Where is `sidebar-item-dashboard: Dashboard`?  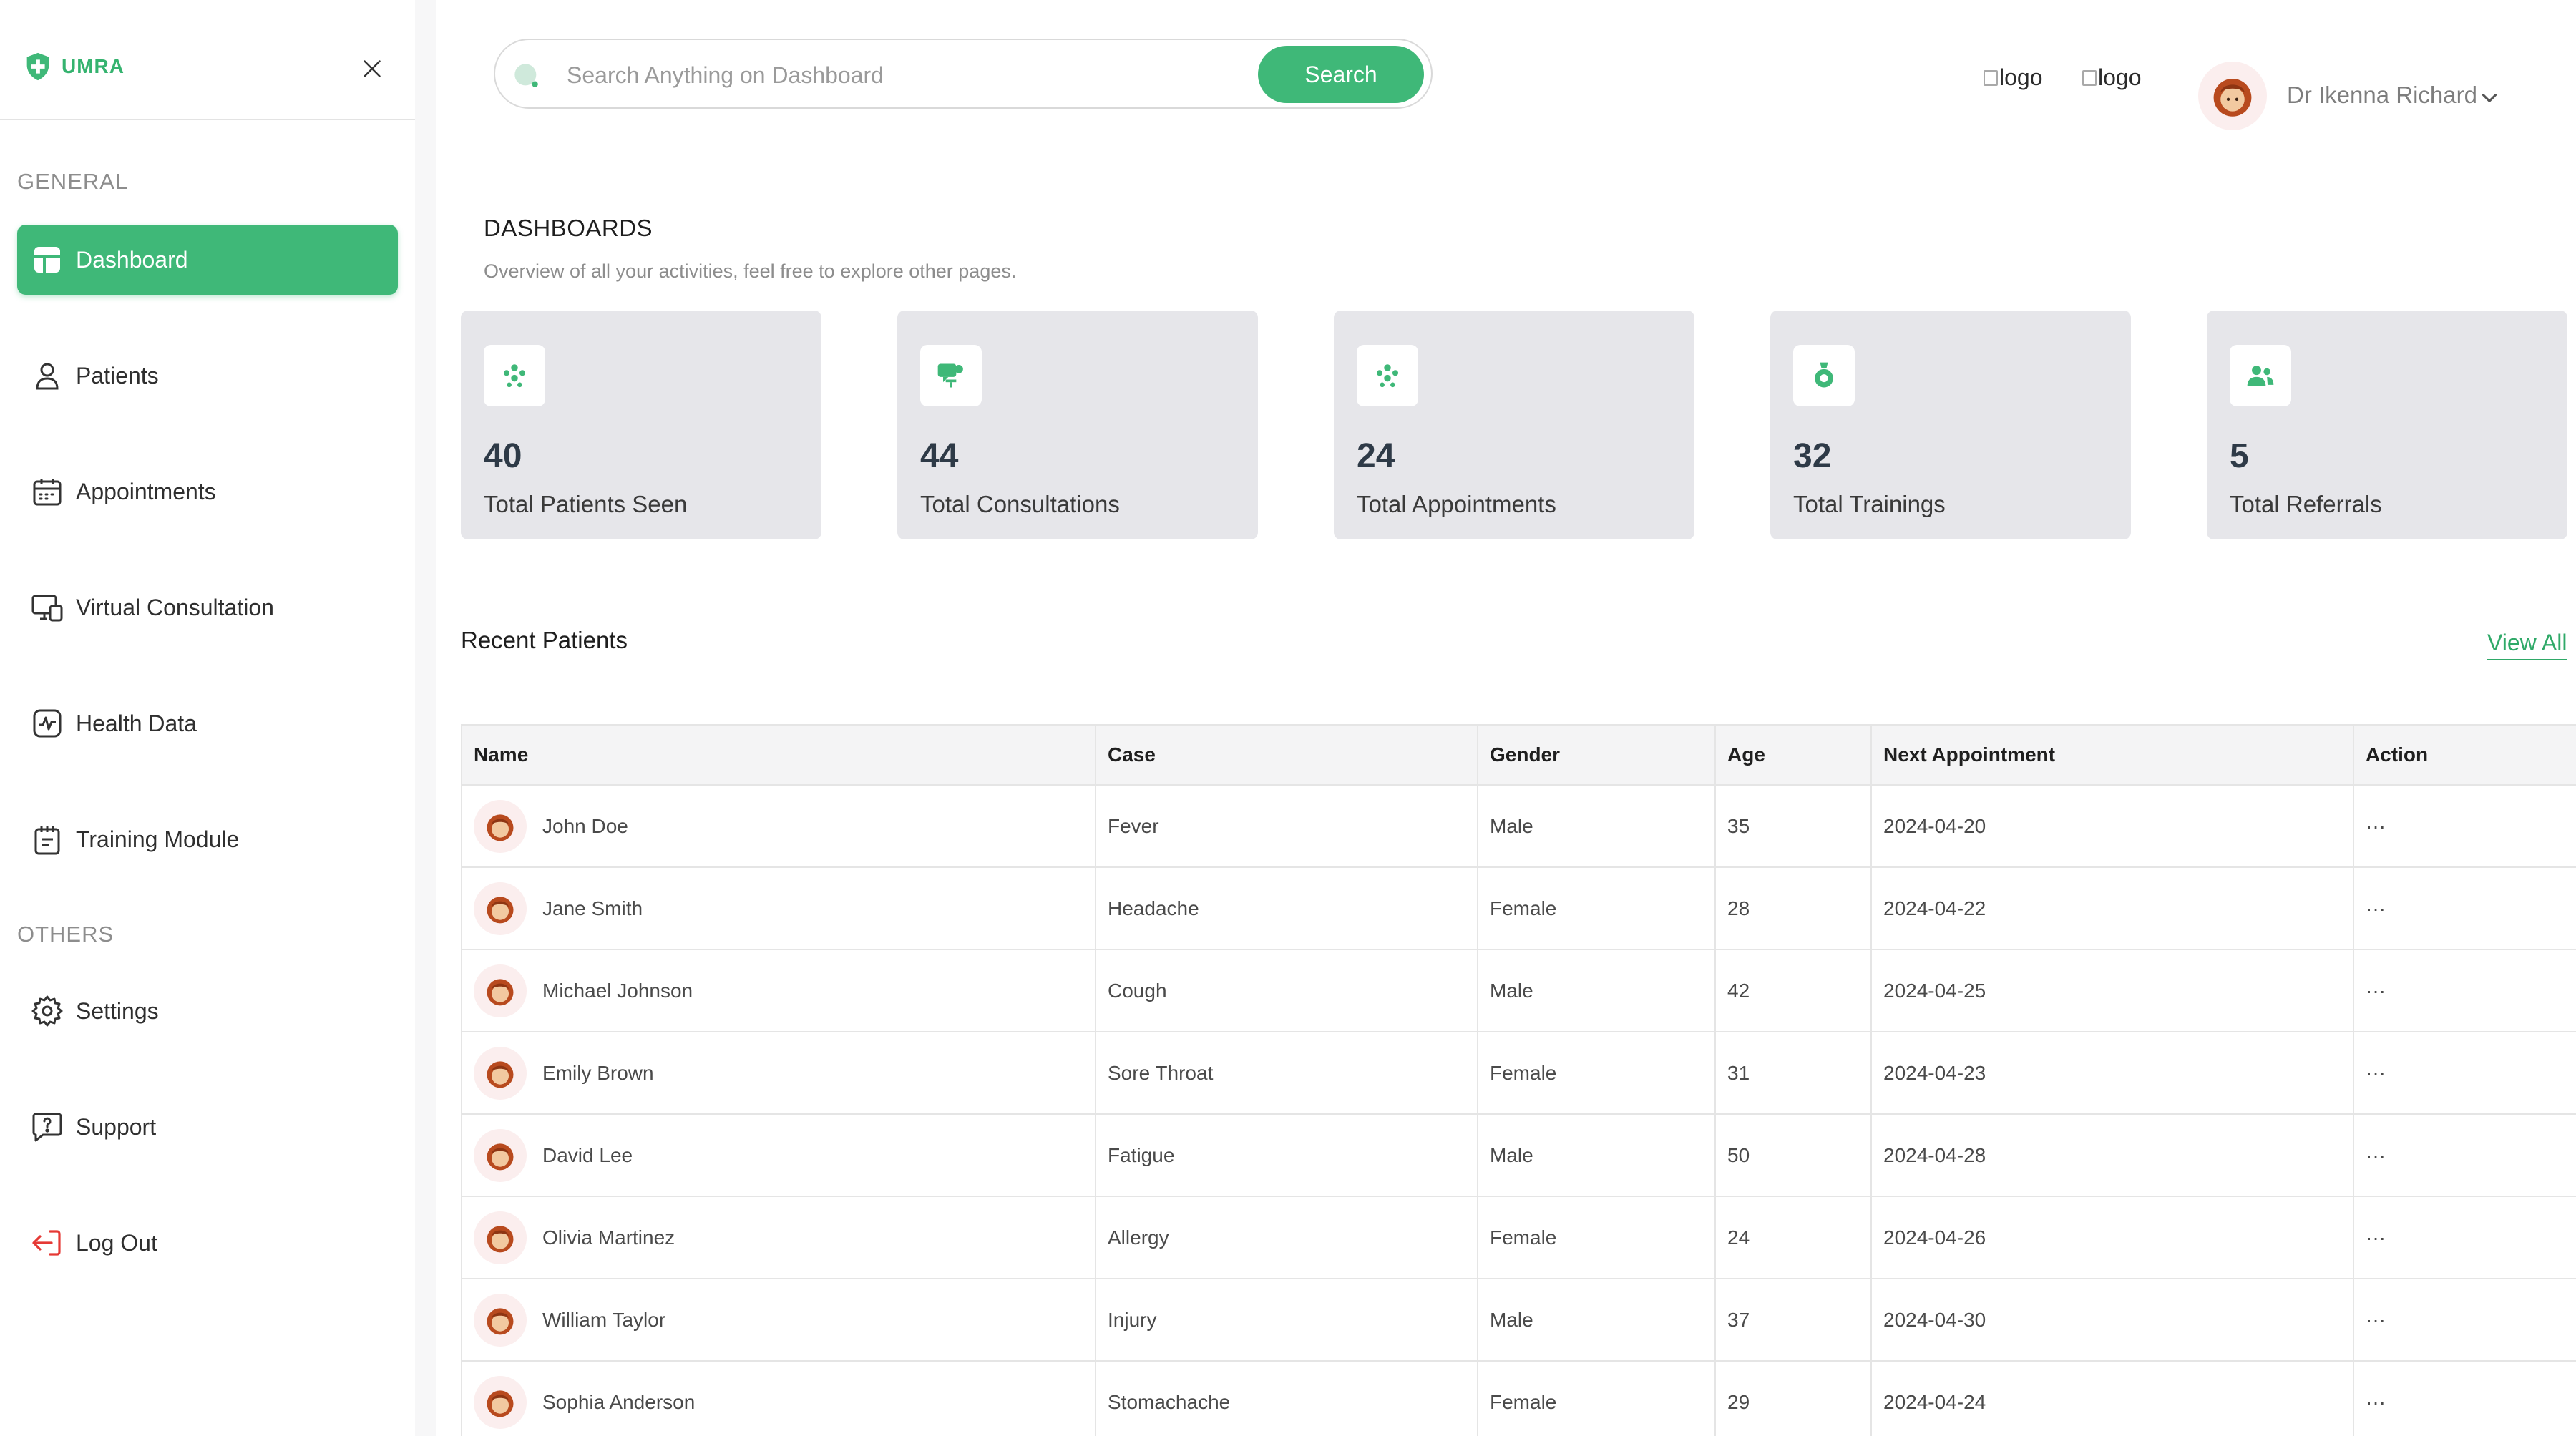 sidebar-item-dashboard: Dashboard is located at coordinates (208, 260).